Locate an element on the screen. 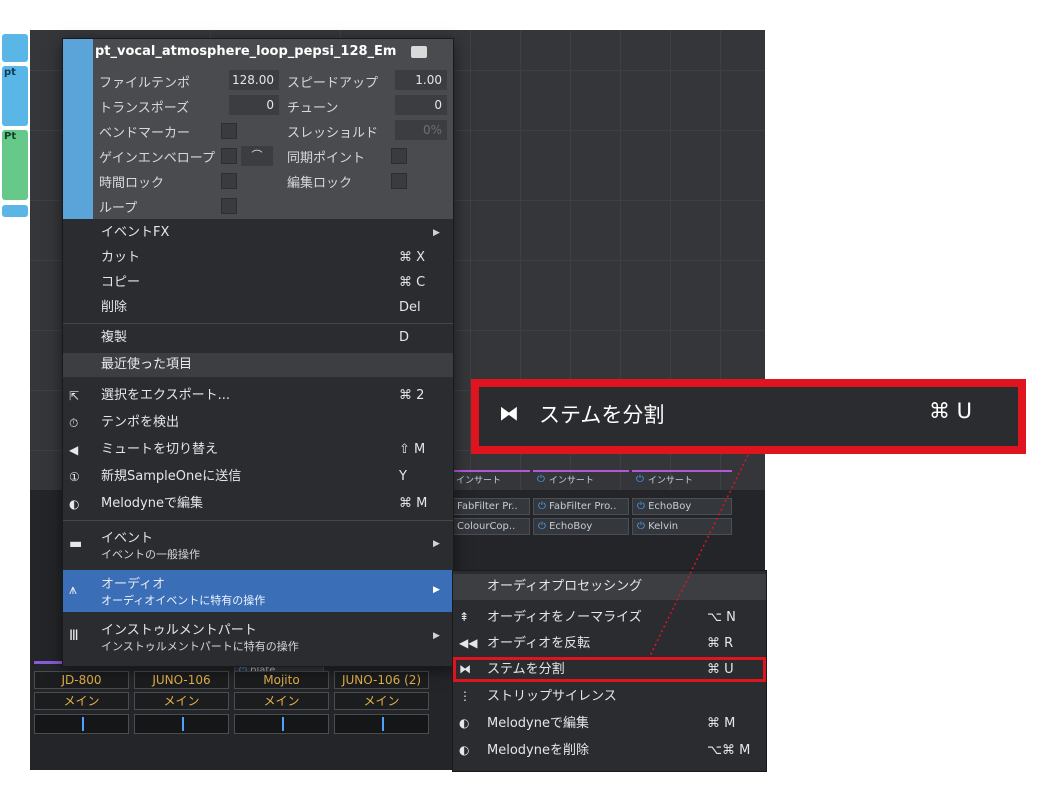 The width and height of the screenshot is (1057, 800). split-stems-icon: ⧓ is located at coordinates (509, 413).